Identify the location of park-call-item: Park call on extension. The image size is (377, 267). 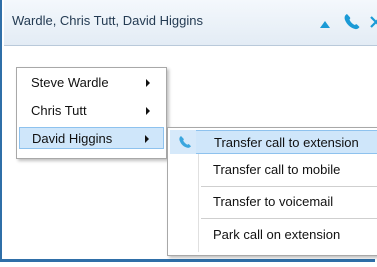
(273, 235).